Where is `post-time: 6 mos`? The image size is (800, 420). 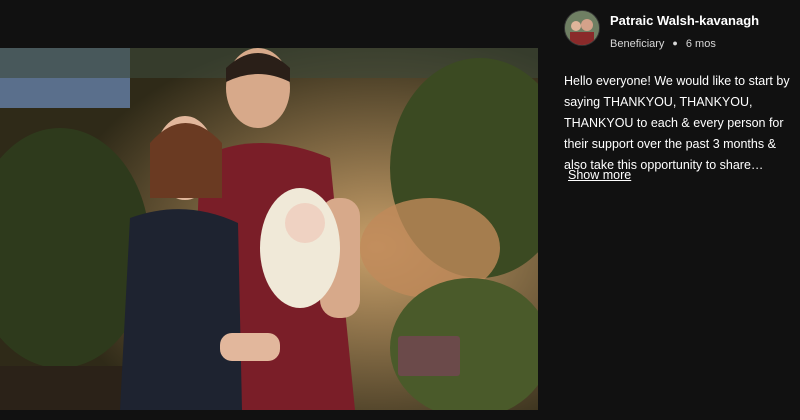 post-time: 6 mos is located at coordinates (700, 44).